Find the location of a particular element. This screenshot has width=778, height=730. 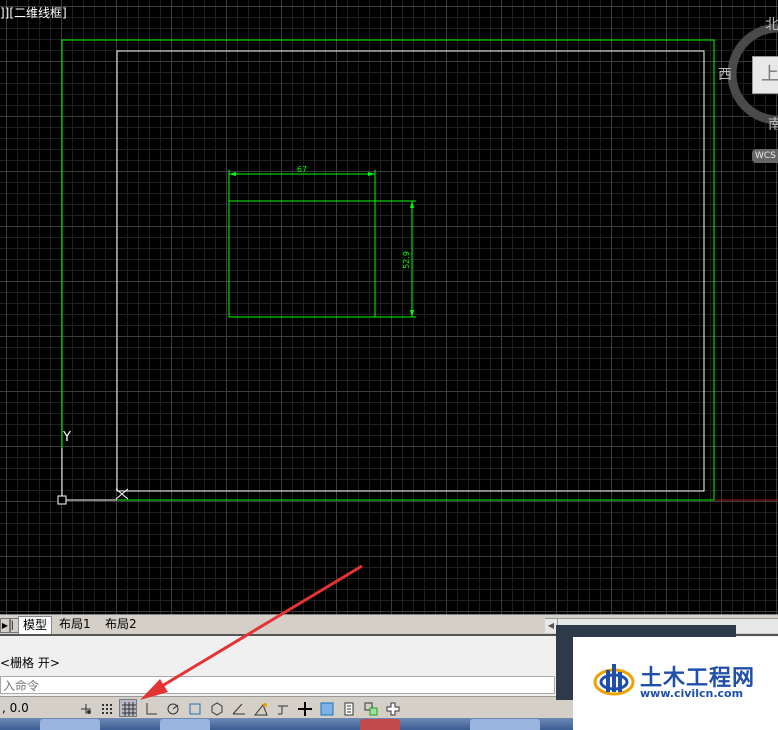

viewcube-top-face: 上 is located at coordinates (765, 75).